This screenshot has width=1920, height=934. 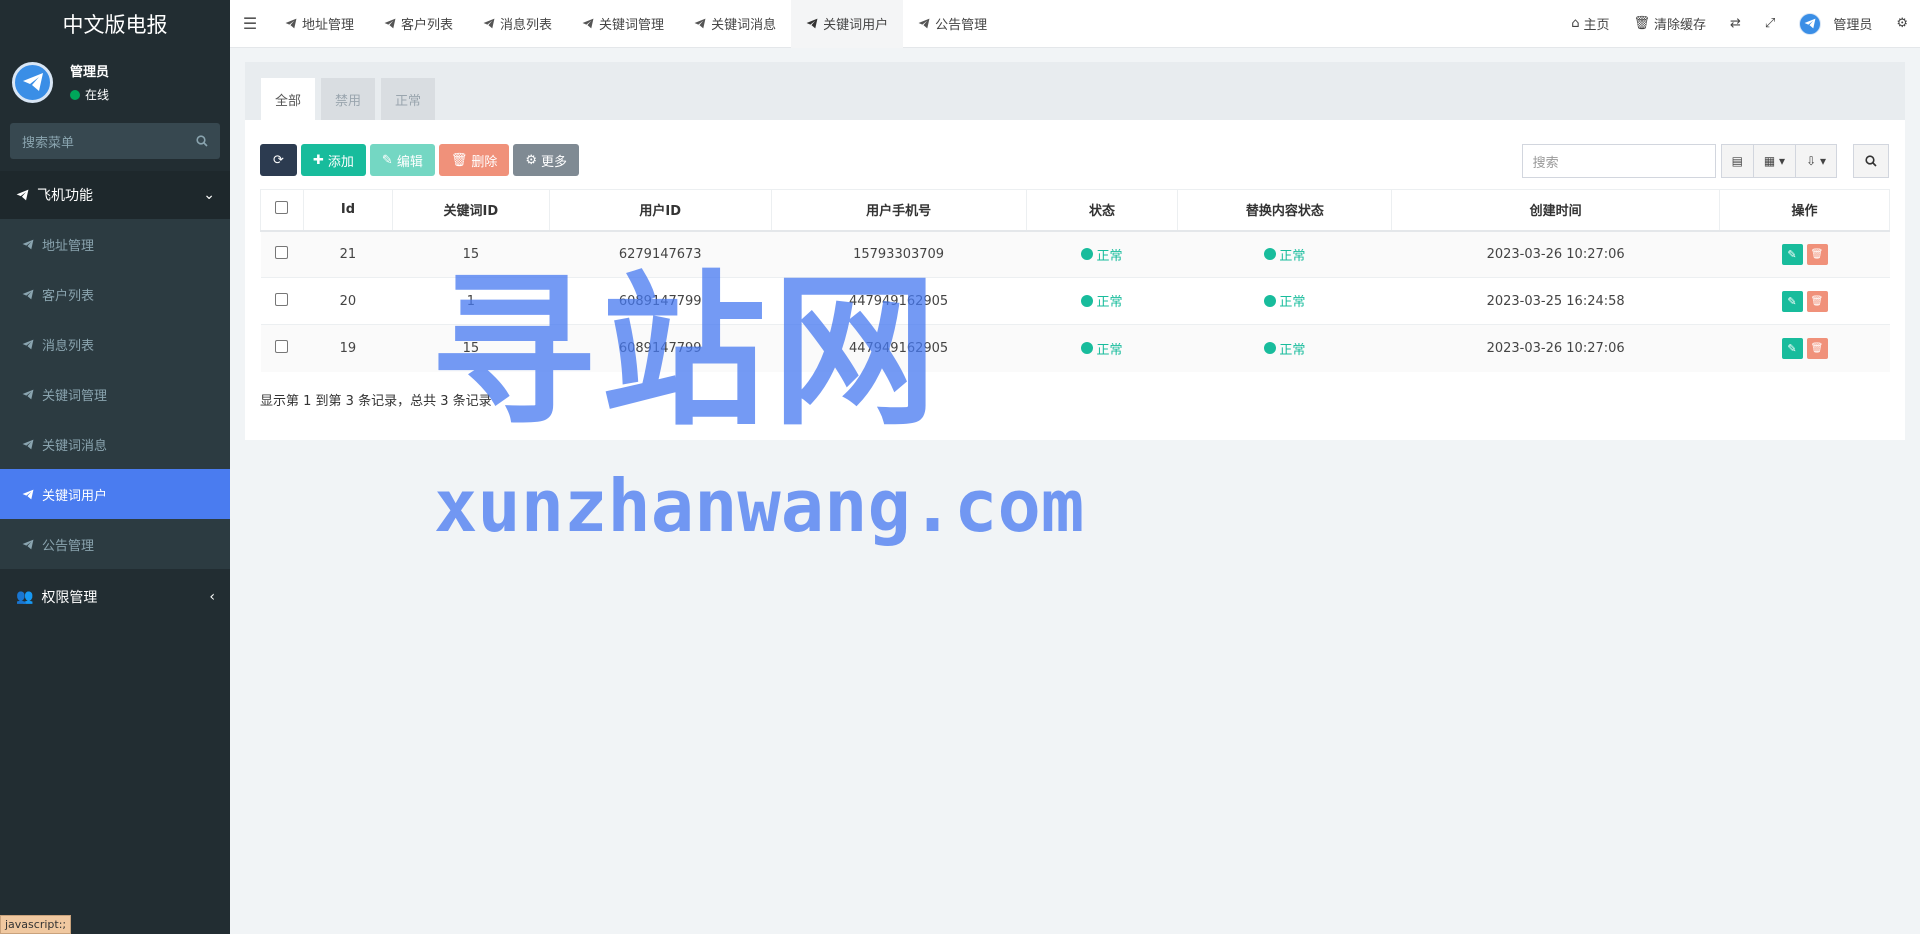 What do you see at coordinates (408, 99) in the screenshot?
I see `tab-normal: 正常` at bounding box center [408, 99].